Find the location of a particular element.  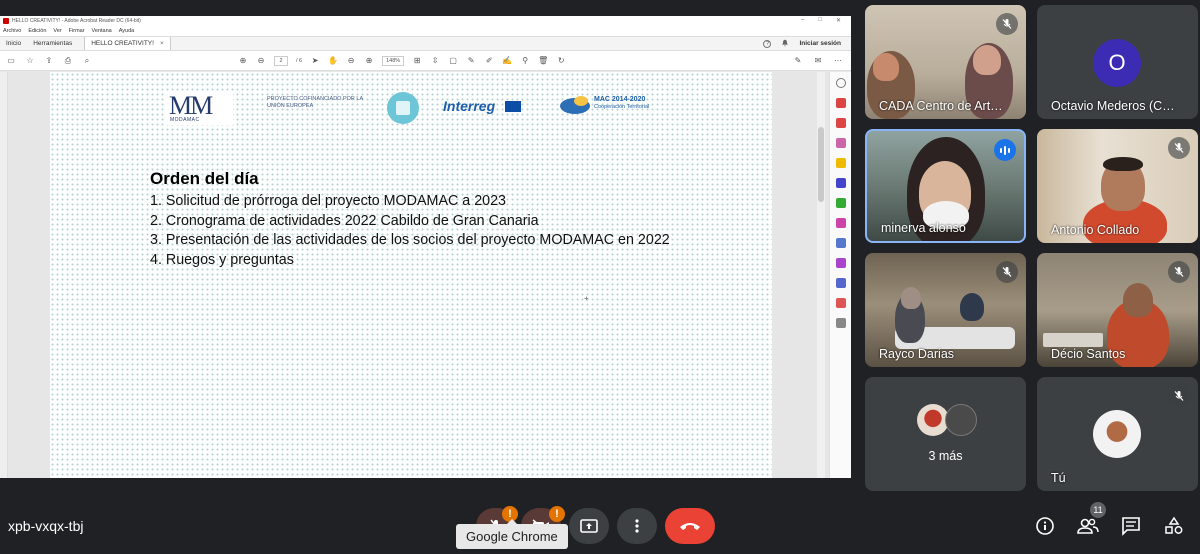

zoom-out-icon: ⊖ is located at coordinates (351, 61).